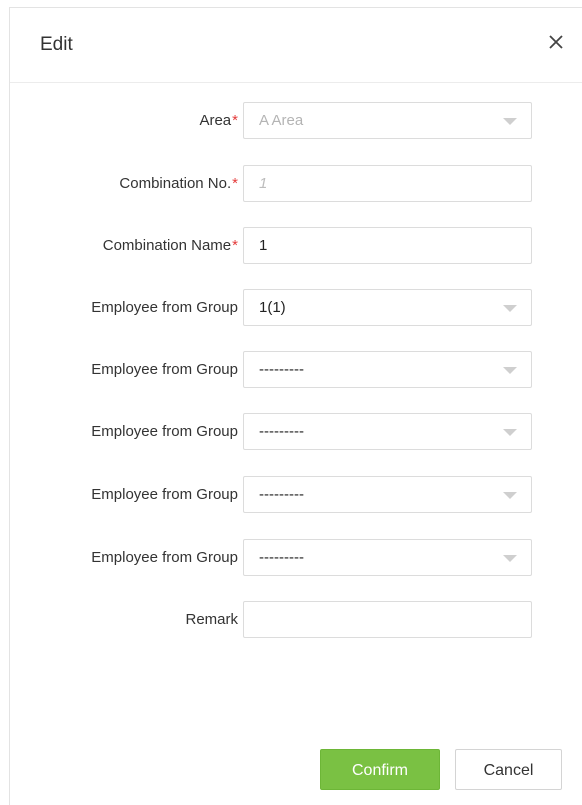  Describe the element at coordinates (387, 431) in the screenshot. I see `group-select-3: ---------` at that location.